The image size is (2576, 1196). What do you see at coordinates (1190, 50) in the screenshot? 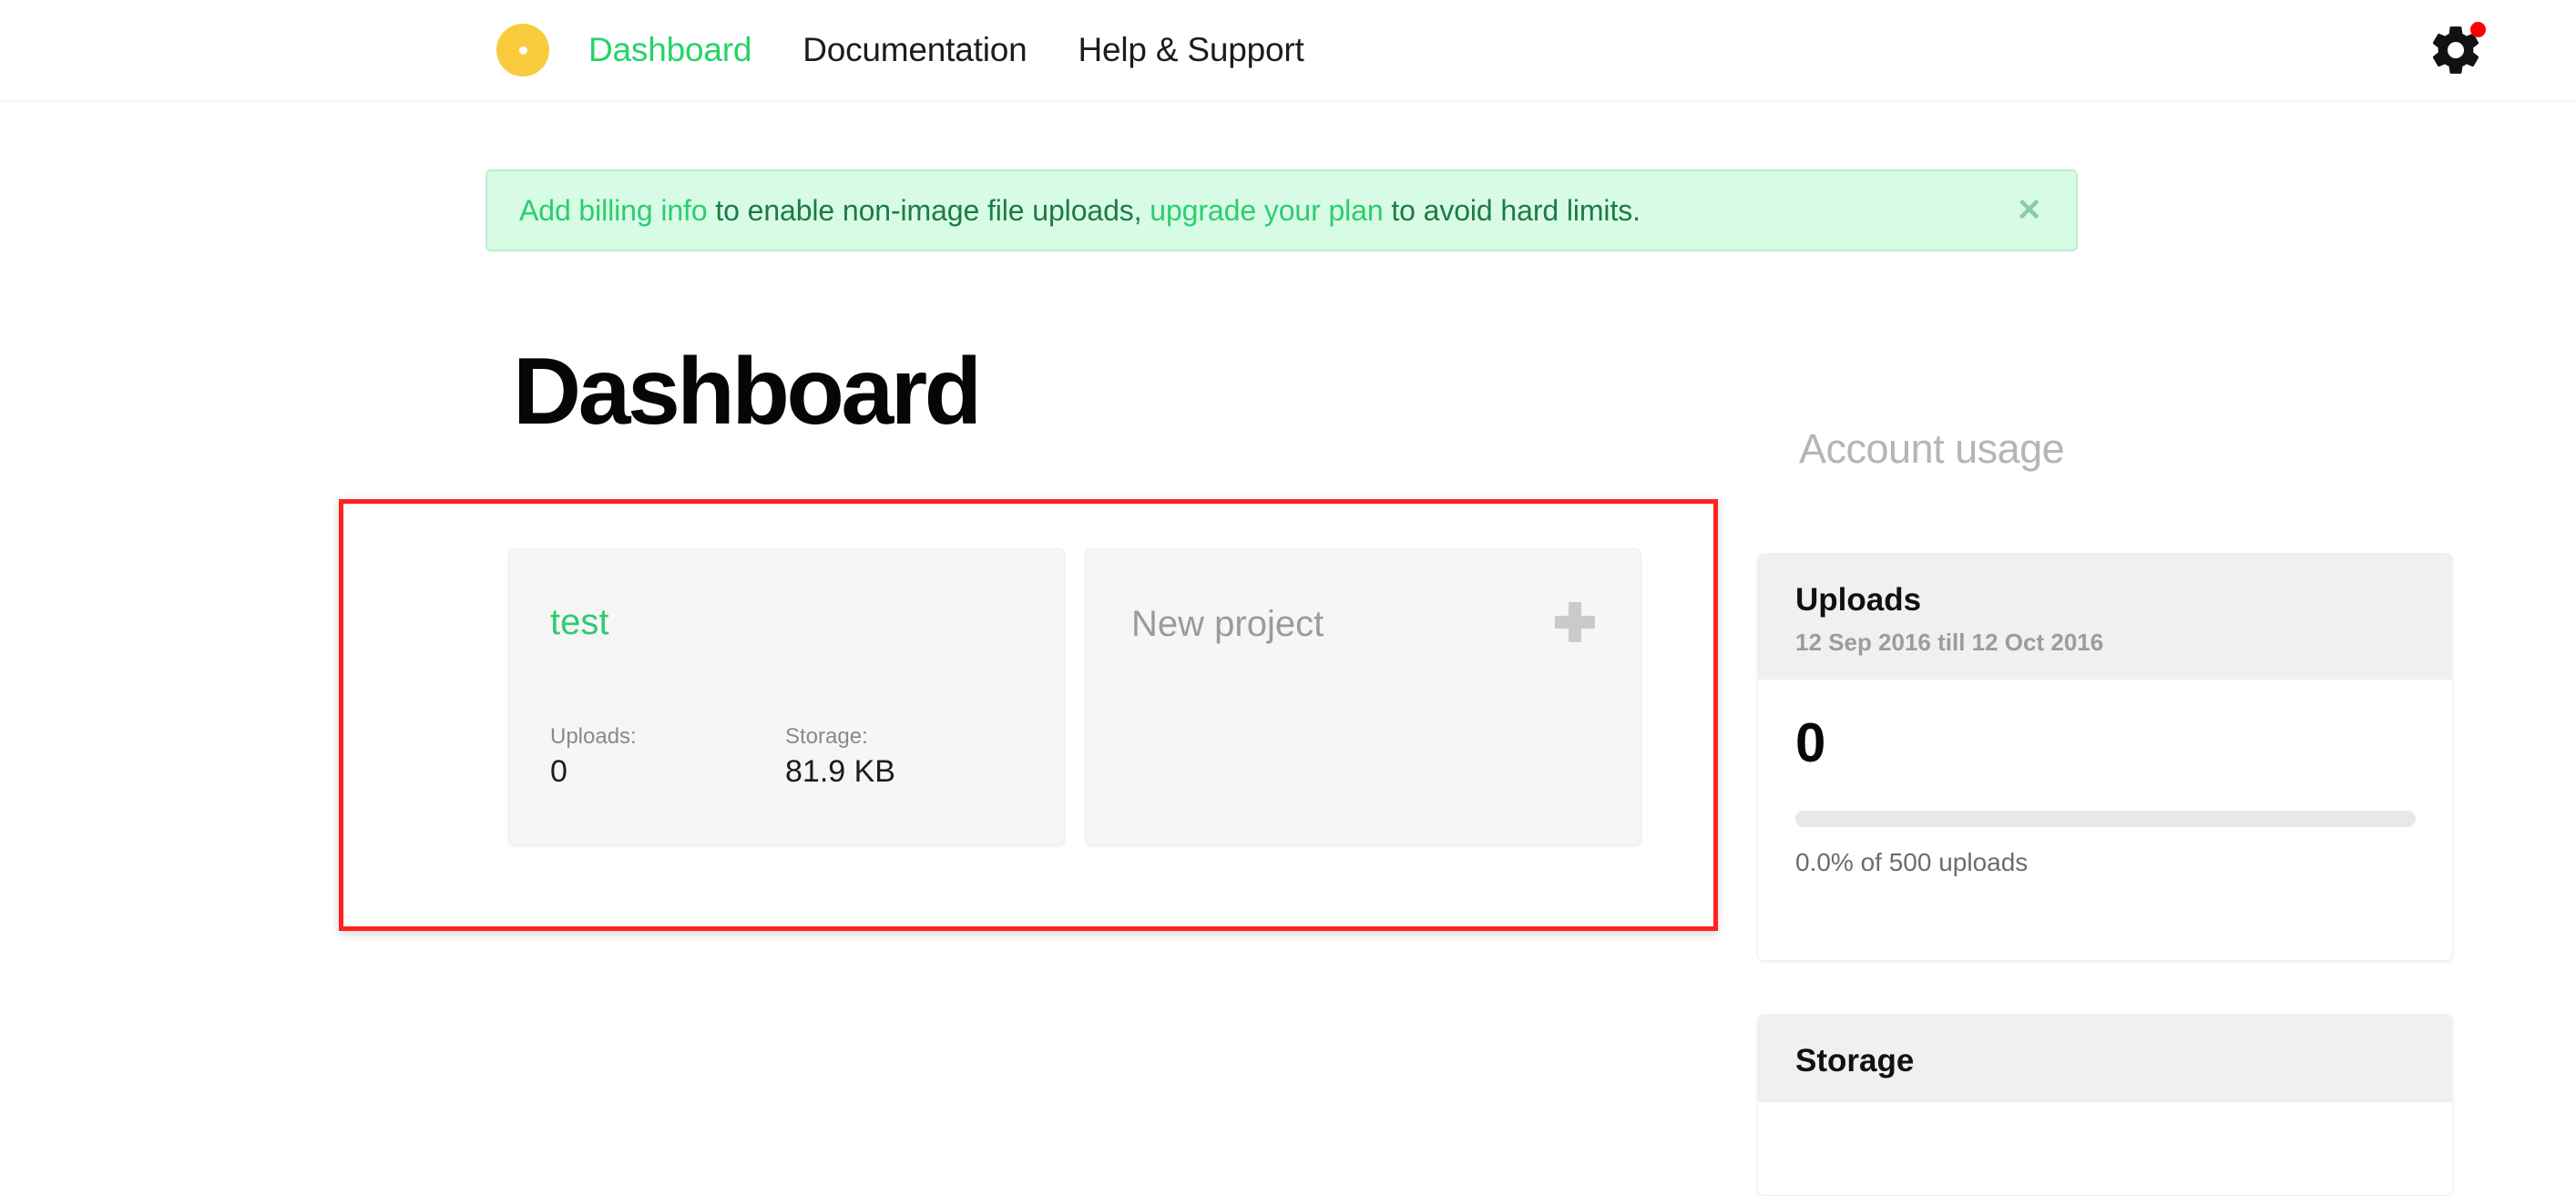
I see `nav-link-help-support: Help & Support` at bounding box center [1190, 50].